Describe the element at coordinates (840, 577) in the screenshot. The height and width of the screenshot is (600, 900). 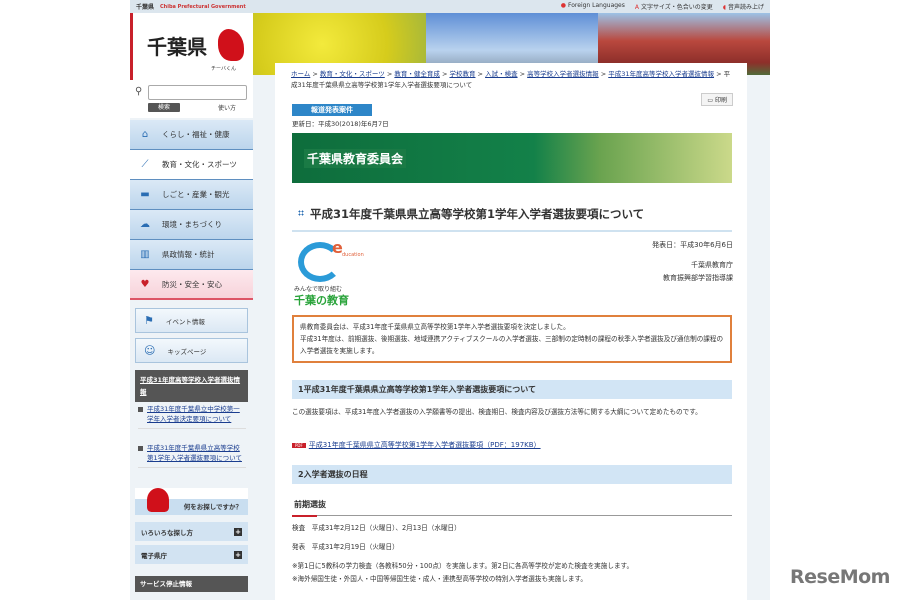
I see `resemom-watermark: ReseMom` at that location.